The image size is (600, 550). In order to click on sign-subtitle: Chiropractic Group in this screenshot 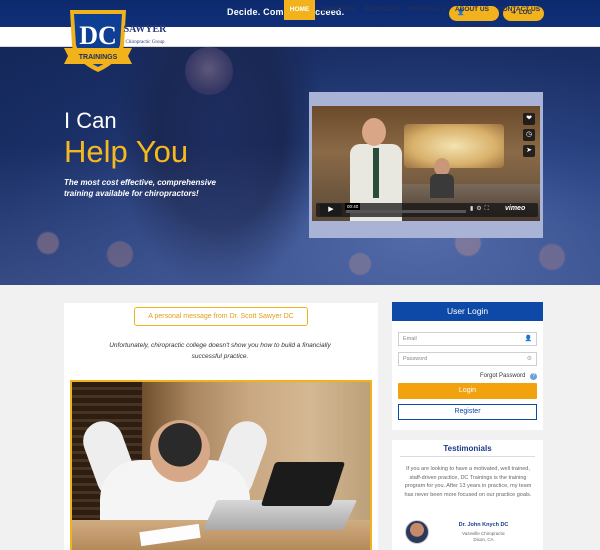, I will do `click(145, 42)`.